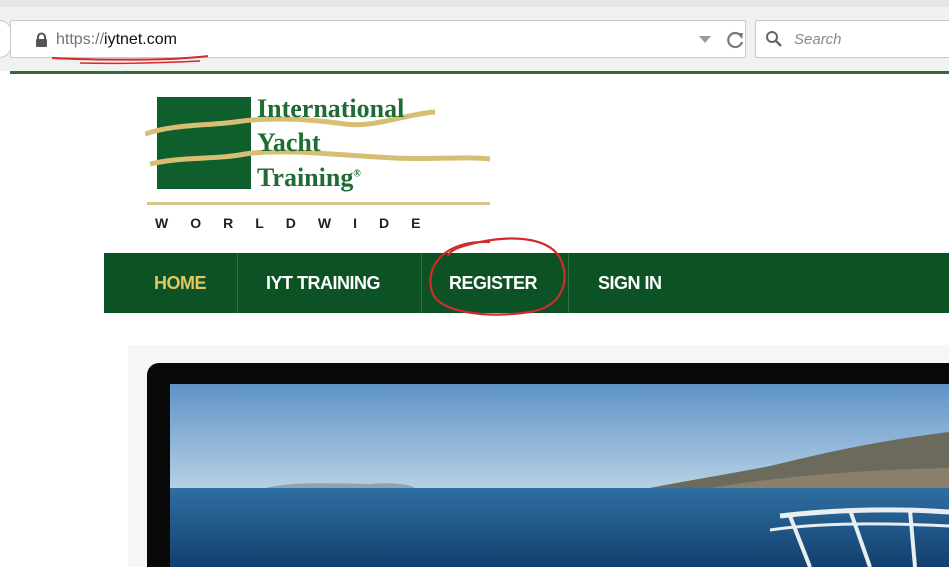 The width and height of the screenshot is (949, 567). I want to click on address-bar: https://iytnet.com, so click(378, 39).